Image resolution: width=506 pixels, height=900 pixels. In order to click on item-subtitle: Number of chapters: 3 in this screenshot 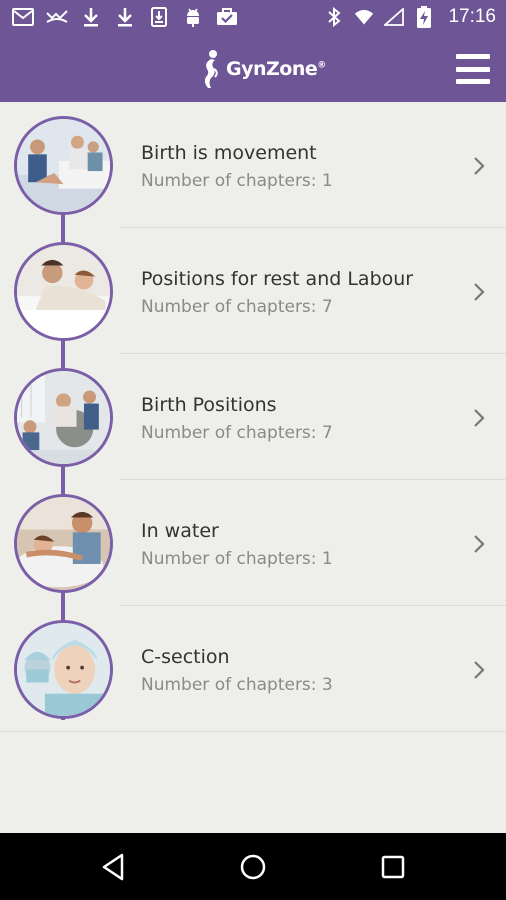, I will do `click(237, 685)`.